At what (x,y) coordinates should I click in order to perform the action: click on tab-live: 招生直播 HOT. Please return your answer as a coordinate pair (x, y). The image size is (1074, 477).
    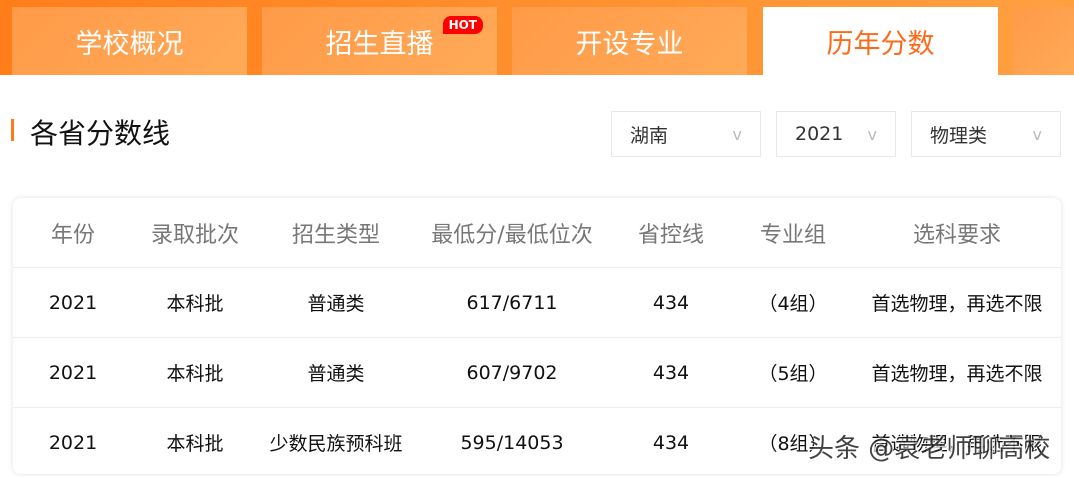
    Looking at the image, I should click on (379, 41).